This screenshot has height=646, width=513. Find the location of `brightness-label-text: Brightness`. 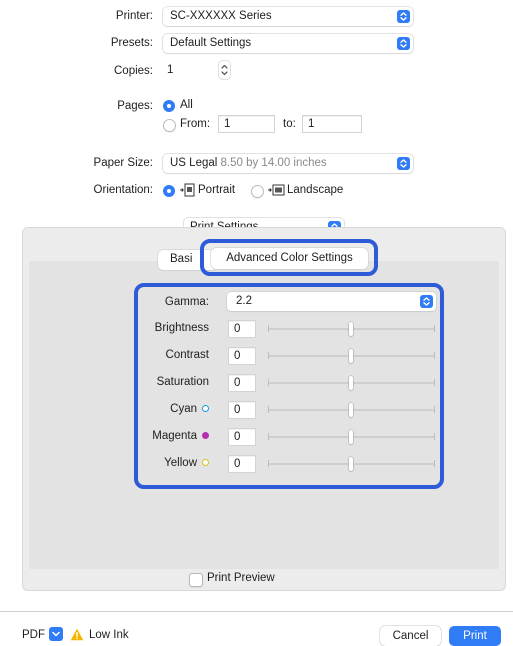

brightness-label-text: Brightness is located at coordinates (181, 328).